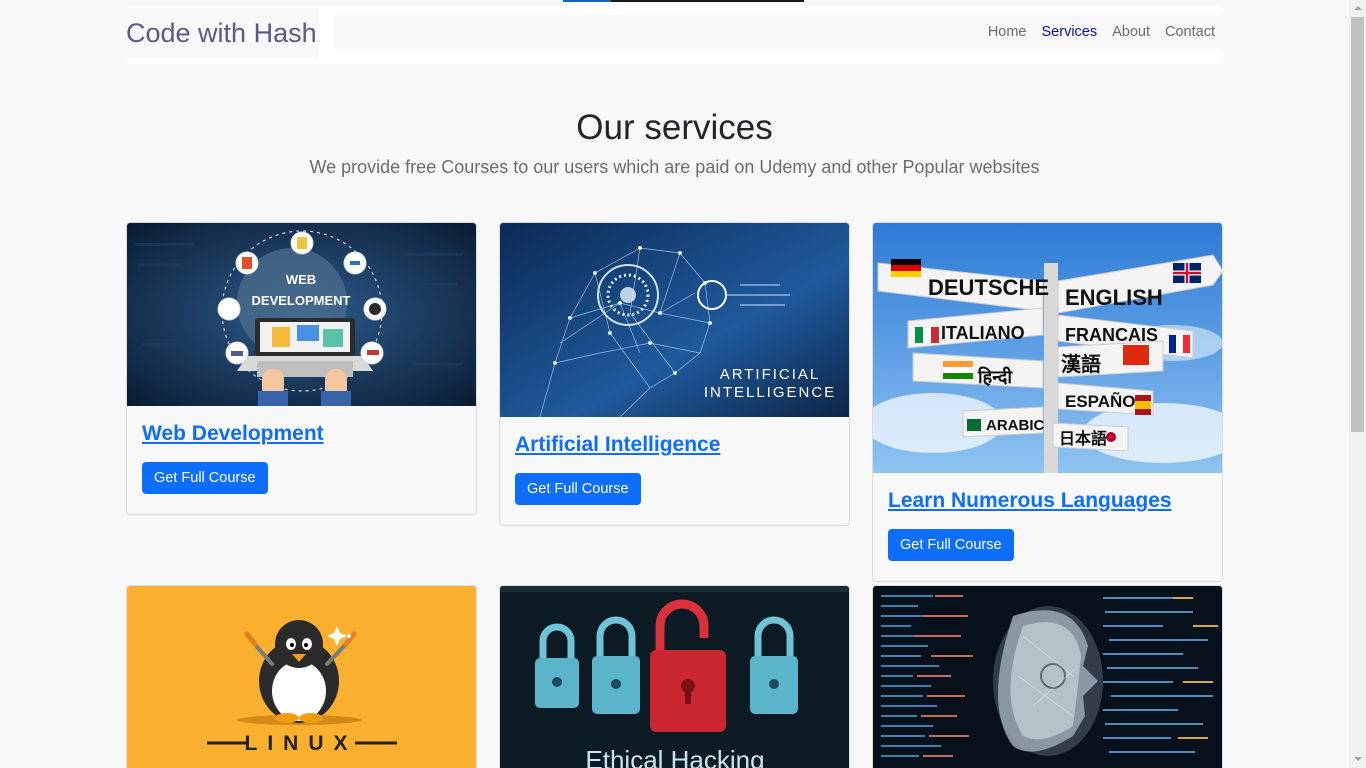  Describe the element at coordinates (301, 314) in the screenshot. I see `web-development-image: WEB DEVELOPMENT` at that location.